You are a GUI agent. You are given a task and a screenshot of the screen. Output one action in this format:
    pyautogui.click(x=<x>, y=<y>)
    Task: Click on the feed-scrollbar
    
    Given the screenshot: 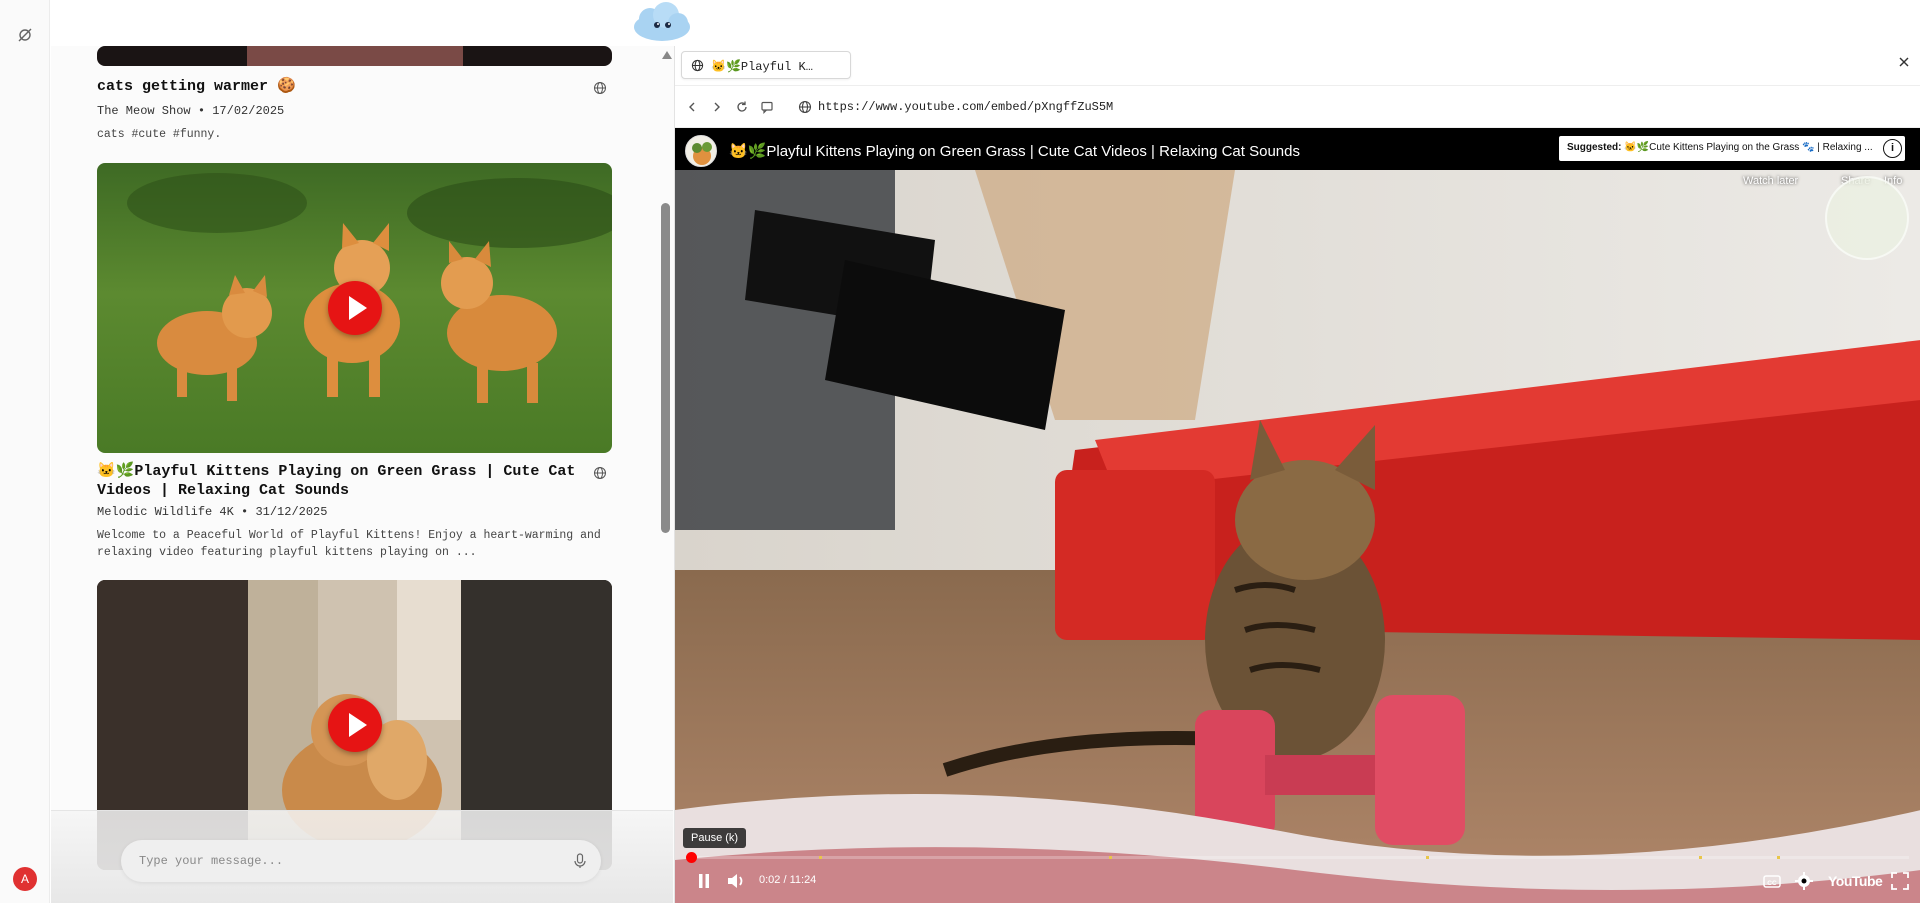 What is the action you would take?
    pyautogui.click(x=666, y=451)
    